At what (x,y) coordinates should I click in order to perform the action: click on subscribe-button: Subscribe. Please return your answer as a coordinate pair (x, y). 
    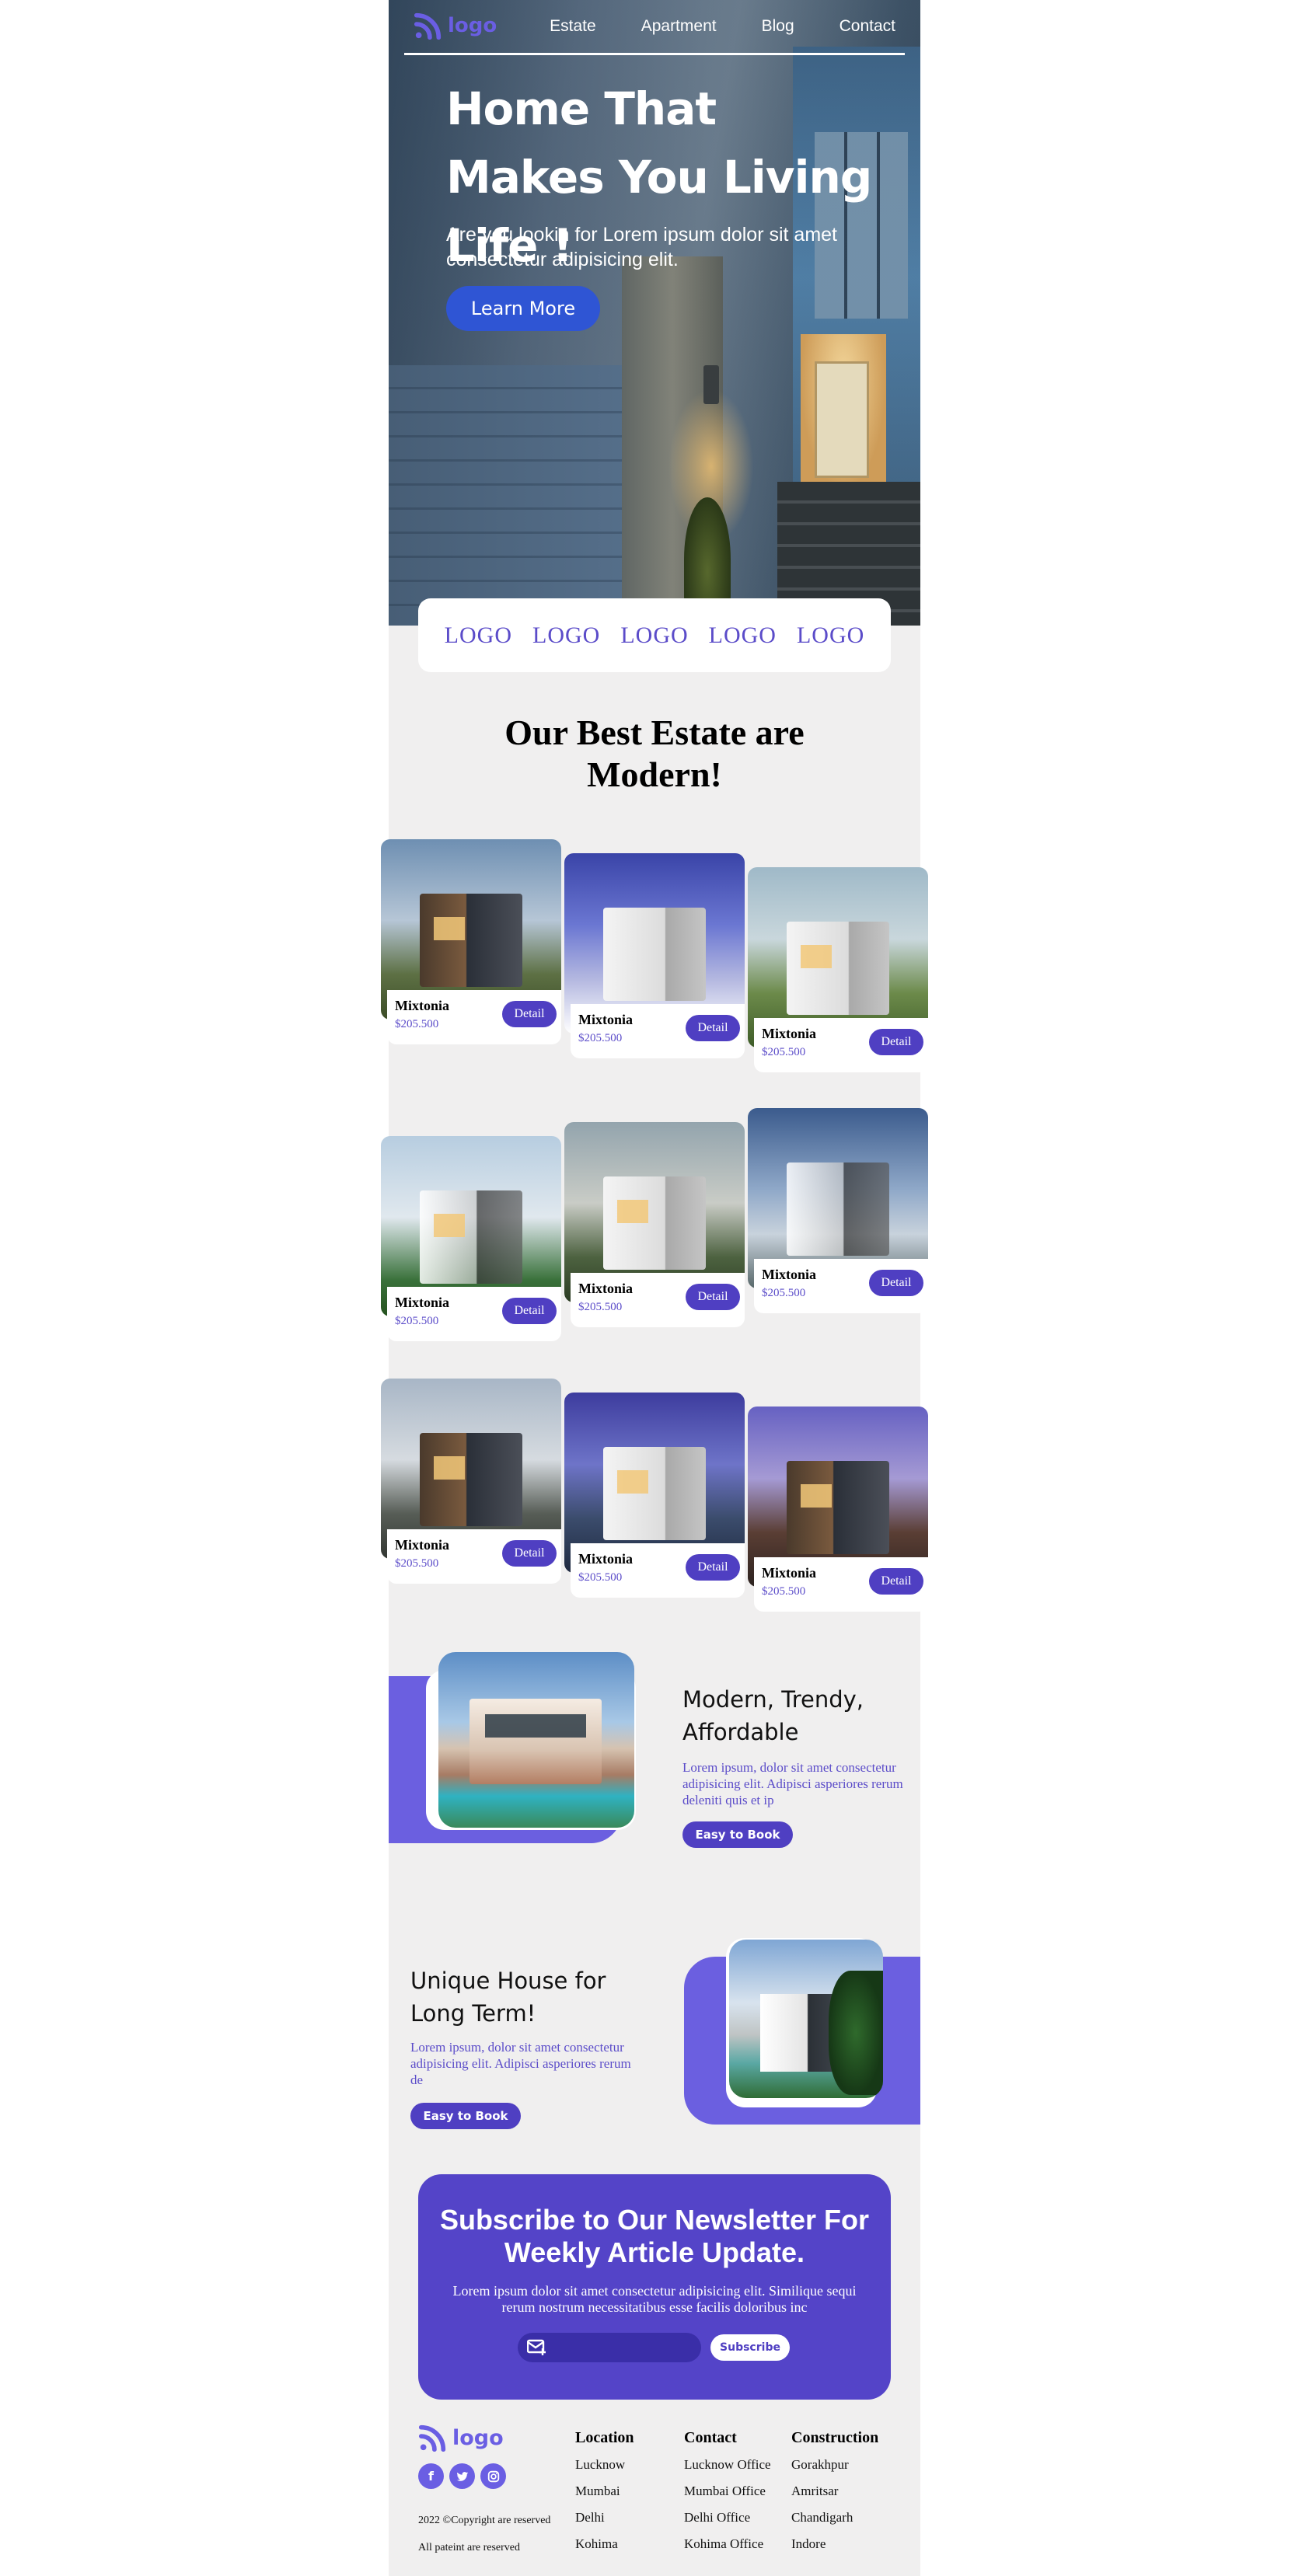
    Looking at the image, I should click on (750, 2347).